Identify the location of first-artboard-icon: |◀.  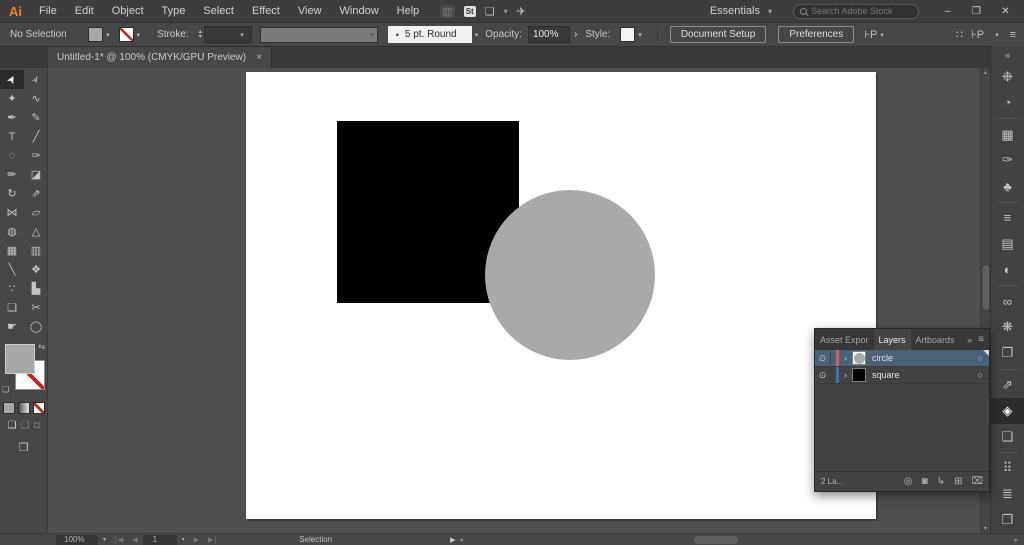
(119, 540).